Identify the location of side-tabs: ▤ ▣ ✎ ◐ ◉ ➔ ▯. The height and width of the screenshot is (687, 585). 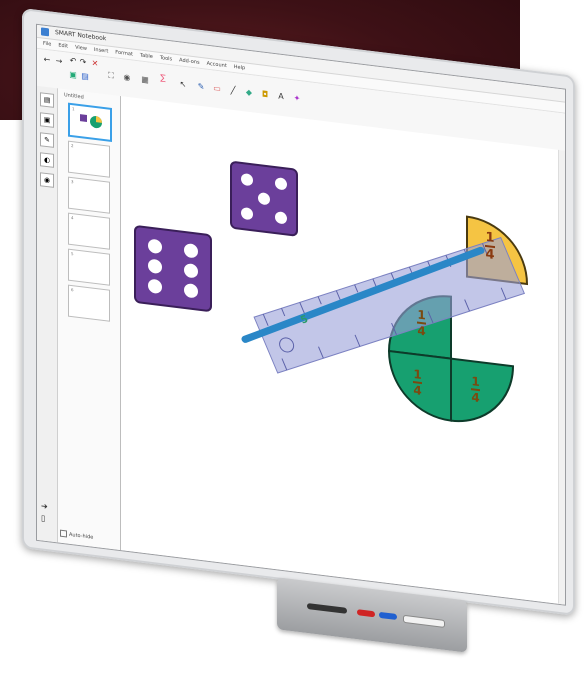
(47, 314).